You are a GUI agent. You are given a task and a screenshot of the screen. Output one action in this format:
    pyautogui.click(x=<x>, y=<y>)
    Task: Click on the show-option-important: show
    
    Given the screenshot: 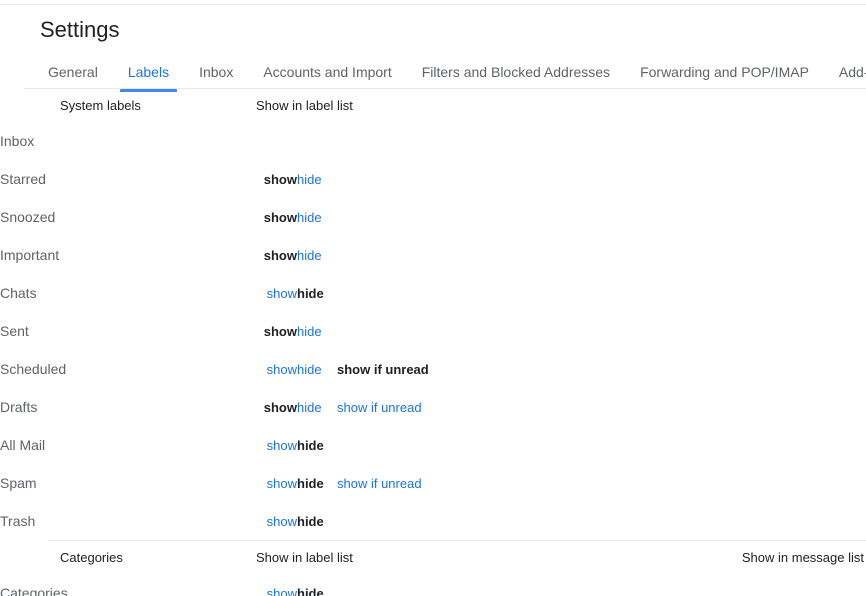 What is the action you would take?
    pyautogui.click(x=280, y=255)
    